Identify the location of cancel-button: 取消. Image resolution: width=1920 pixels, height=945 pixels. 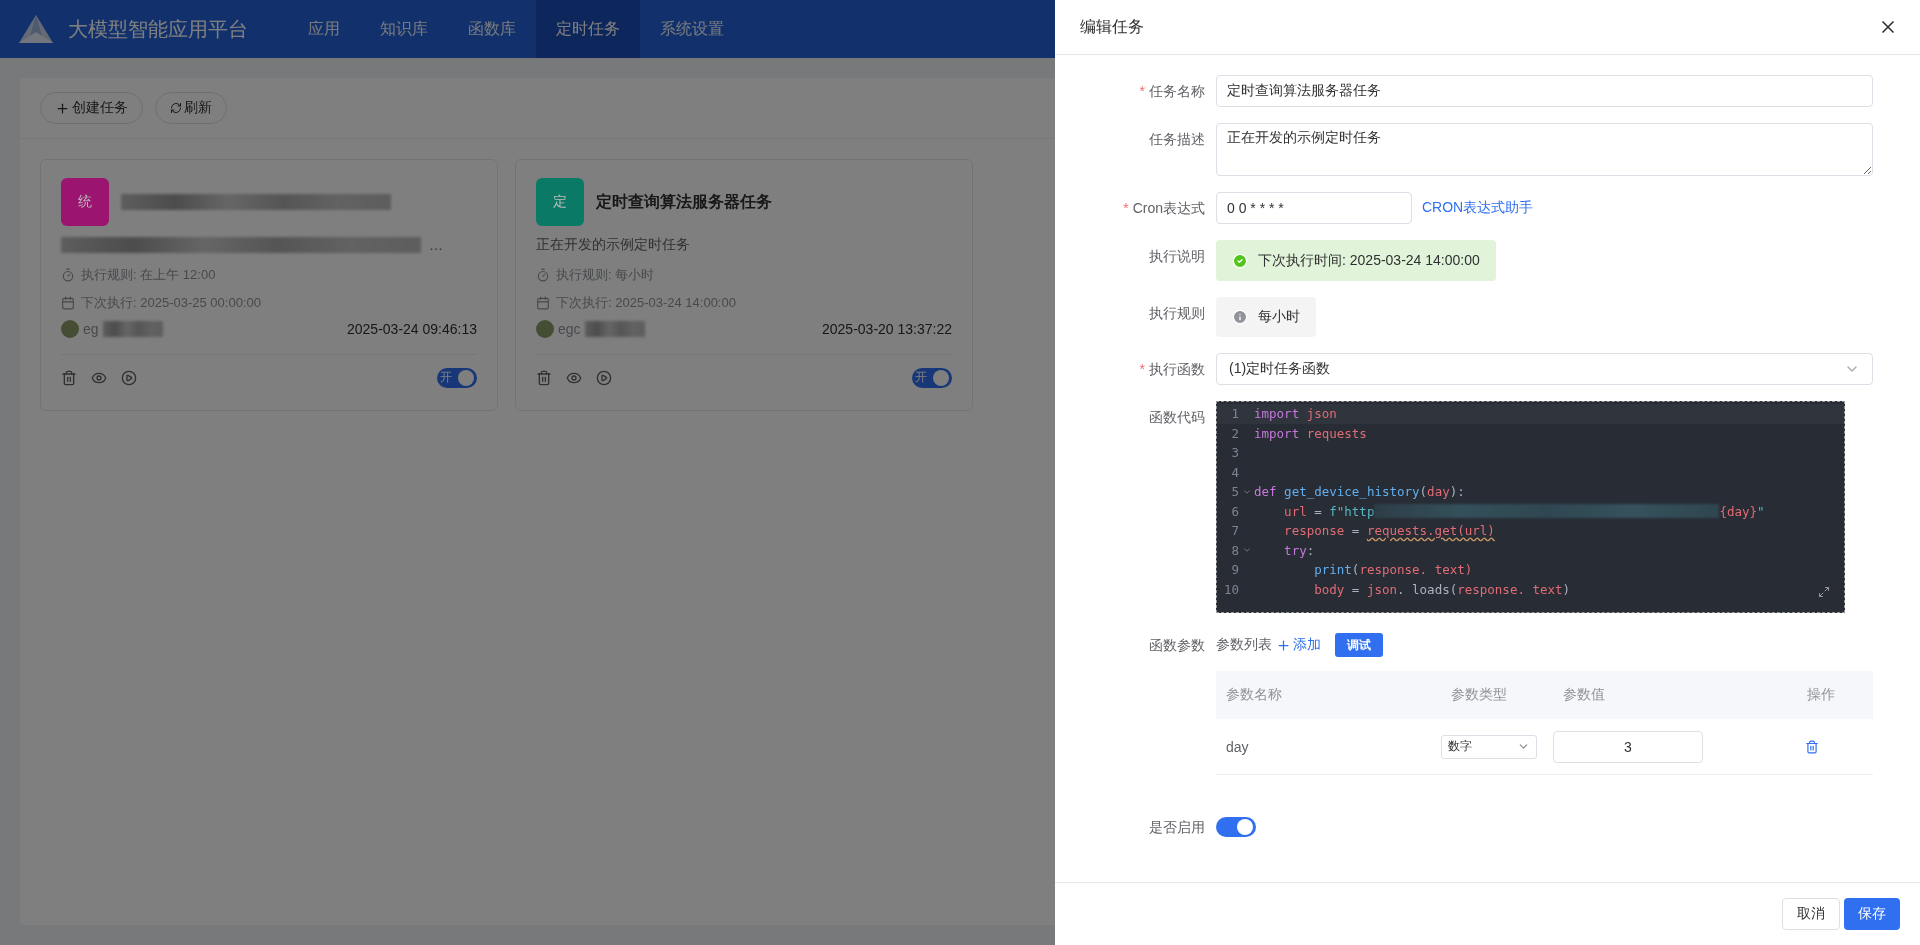
(1811, 914).